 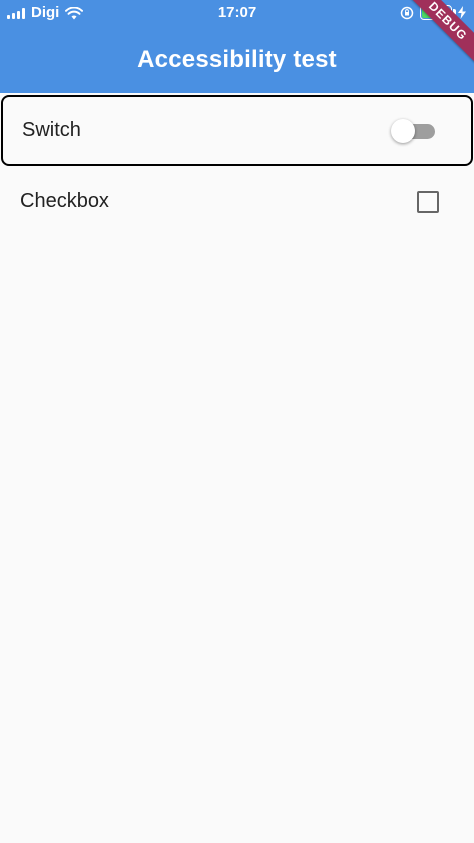 I want to click on switch-thumb, so click(x=403, y=130).